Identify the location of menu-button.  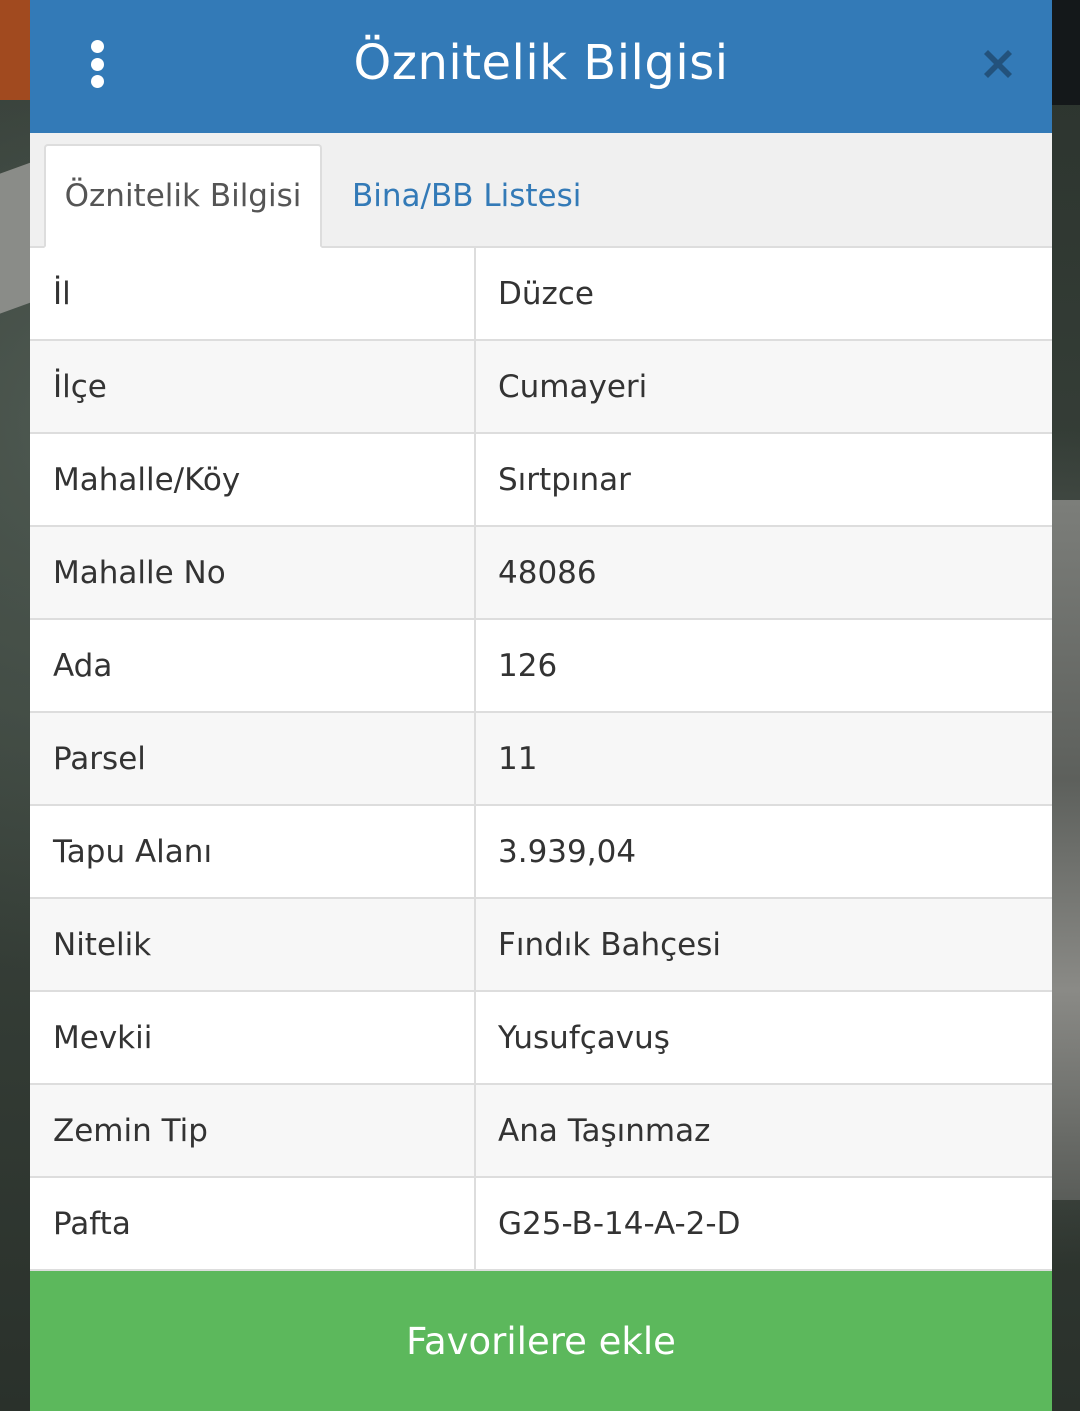
(97, 64).